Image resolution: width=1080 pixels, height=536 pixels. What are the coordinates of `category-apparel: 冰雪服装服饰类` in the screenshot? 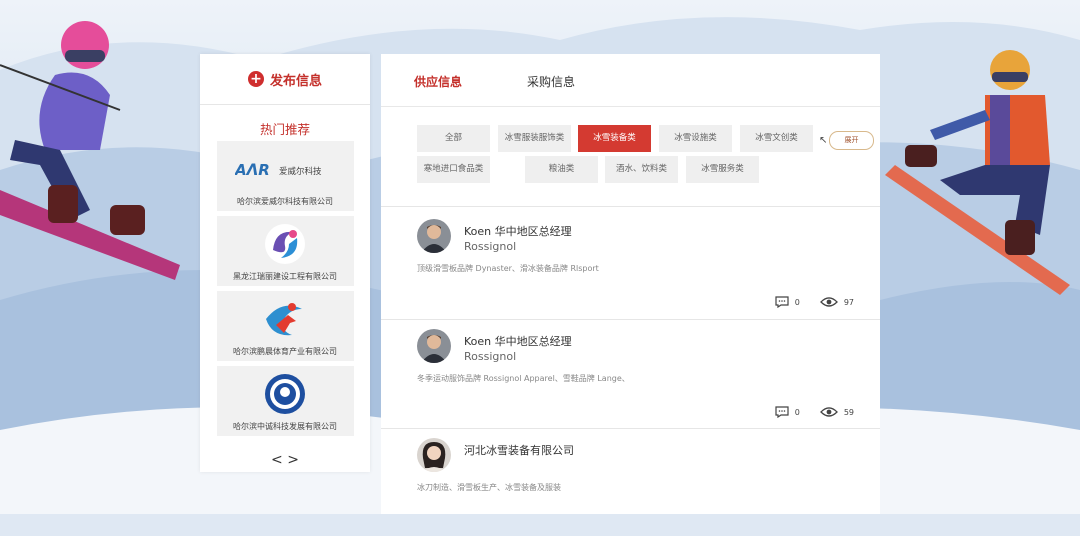 It's located at (534, 138).